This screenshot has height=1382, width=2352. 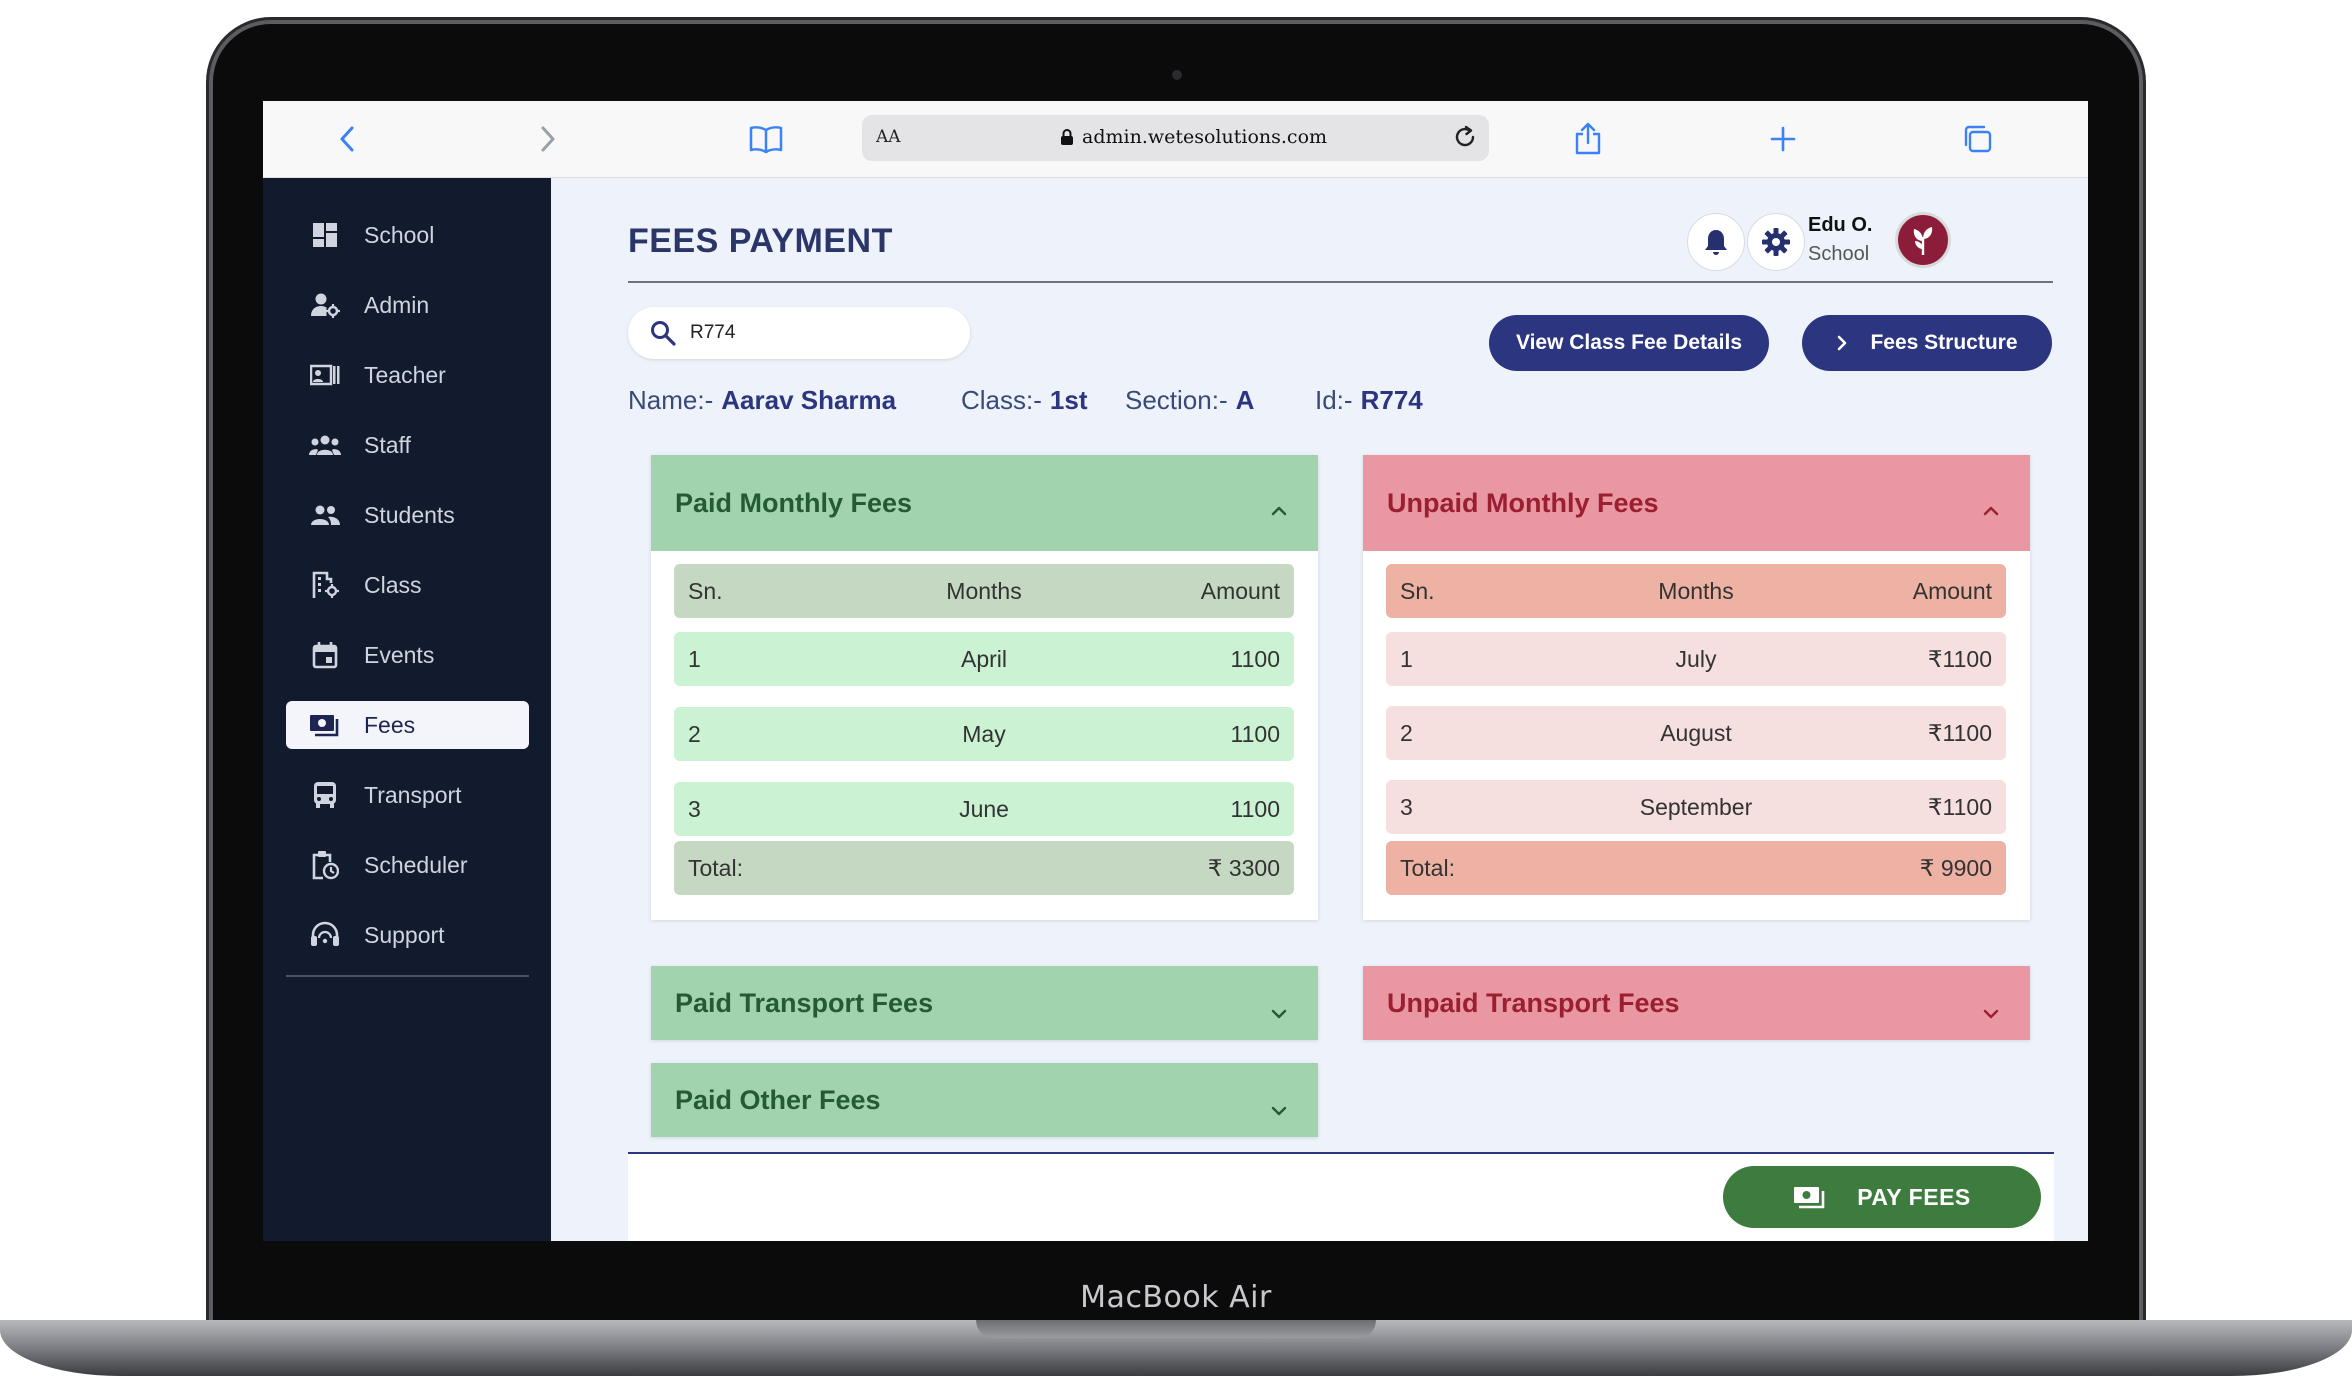 I want to click on table-row: 2 May 1100, so click(x=984, y=734).